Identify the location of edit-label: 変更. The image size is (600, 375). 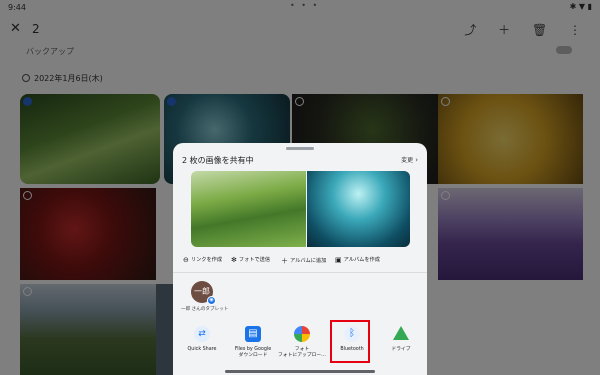
(407, 160).